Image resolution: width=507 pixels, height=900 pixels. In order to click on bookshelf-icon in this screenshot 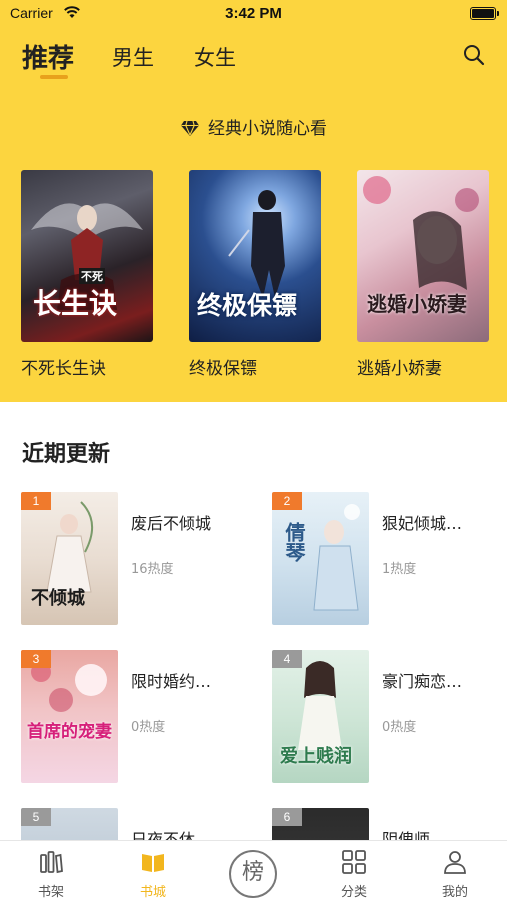, I will do `click(51, 862)`.